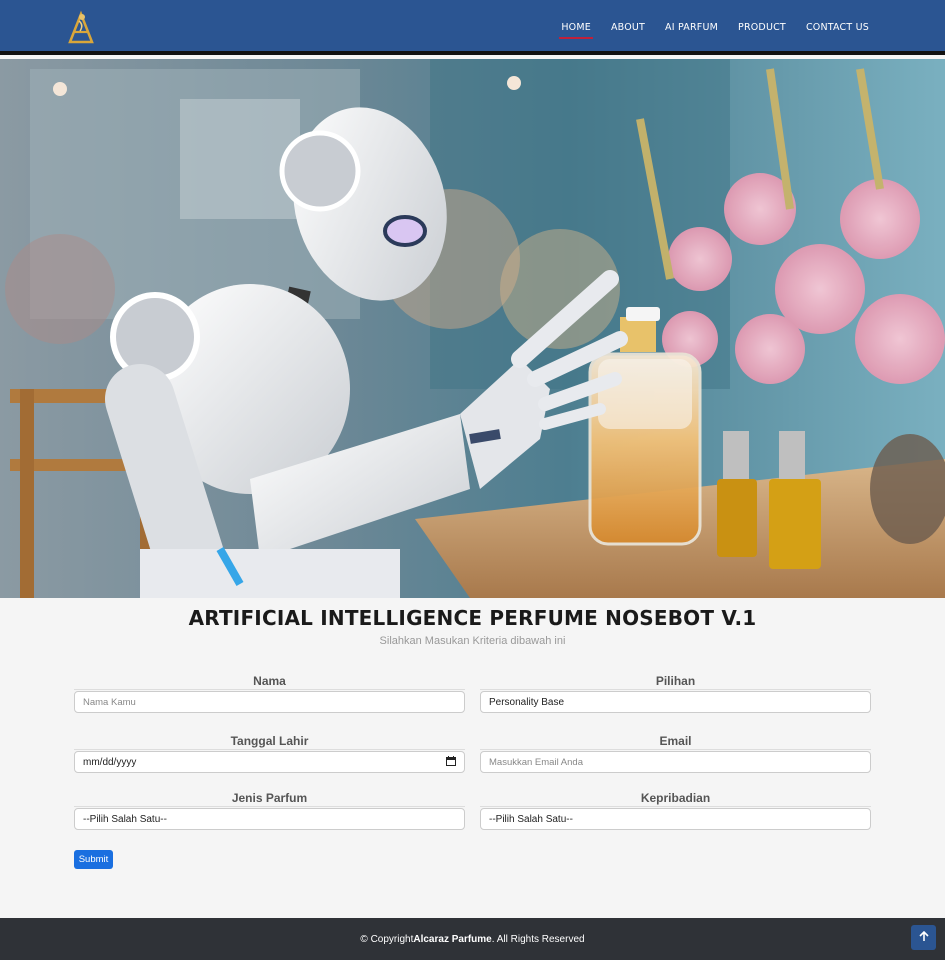 The image size is (945, 960). I want to click on pilihan-divider, so click(675, 689).